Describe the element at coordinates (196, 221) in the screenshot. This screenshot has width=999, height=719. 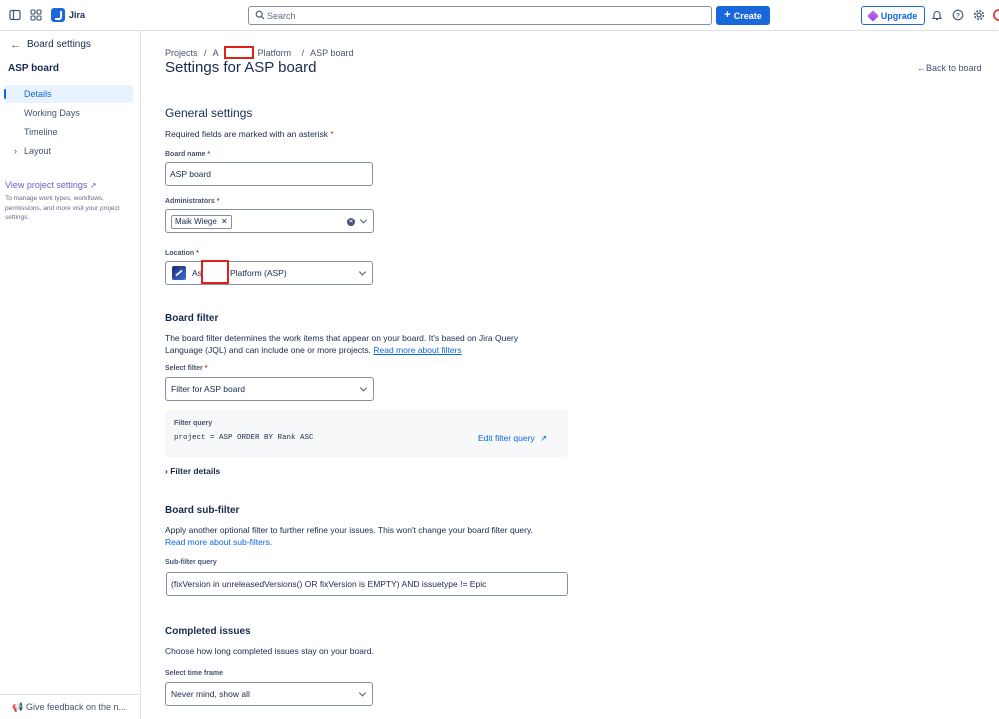
I see `administrator-tag-label: Maik Wiege` at that location.